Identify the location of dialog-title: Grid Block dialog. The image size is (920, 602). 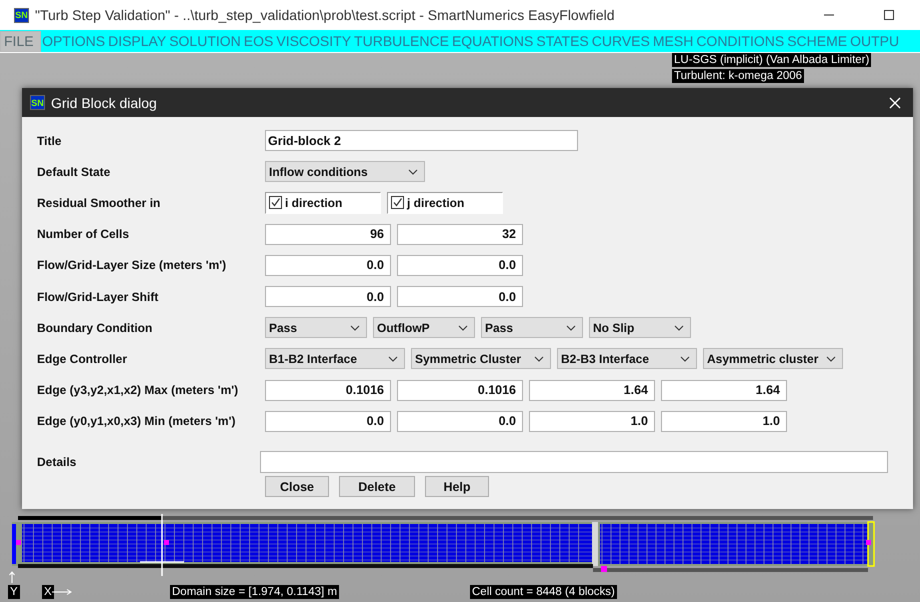
(104, 102).